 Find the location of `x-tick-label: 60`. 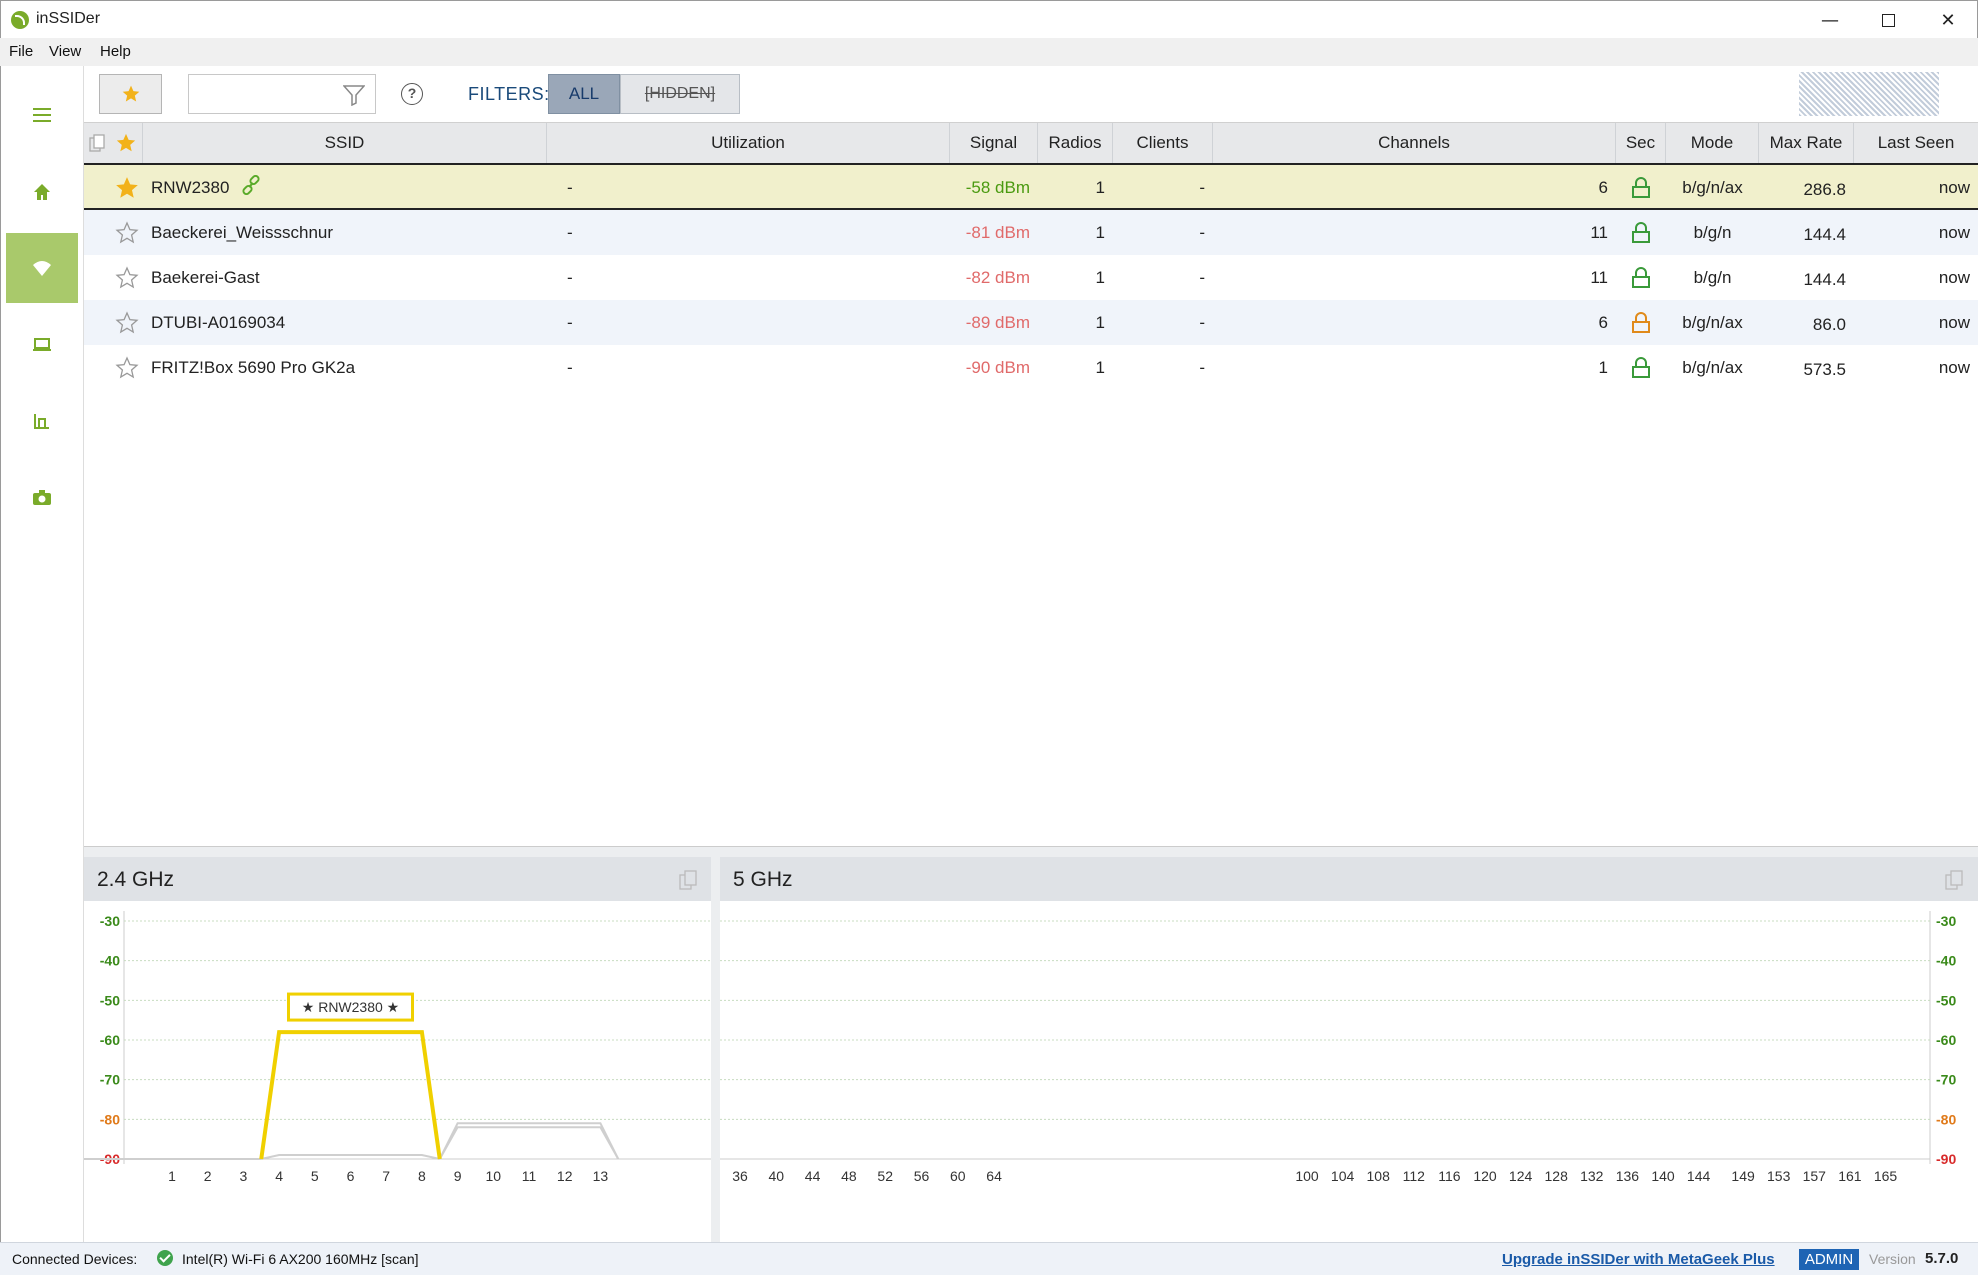

x-tick-label: 60 is located at coordinates (958, 1176).